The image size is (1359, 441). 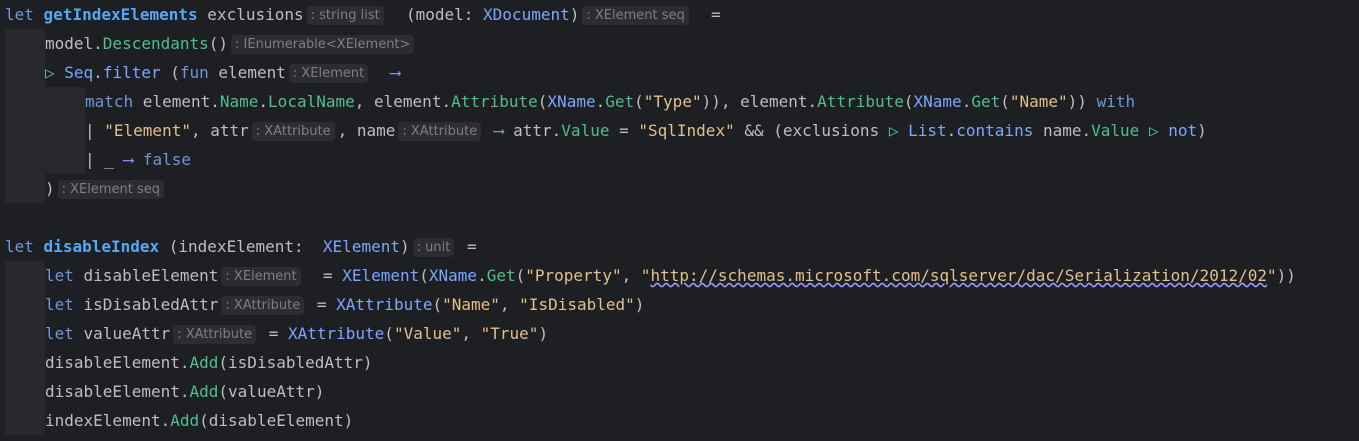 I want to click on code-token: "Type", so click(x=672, y=101).